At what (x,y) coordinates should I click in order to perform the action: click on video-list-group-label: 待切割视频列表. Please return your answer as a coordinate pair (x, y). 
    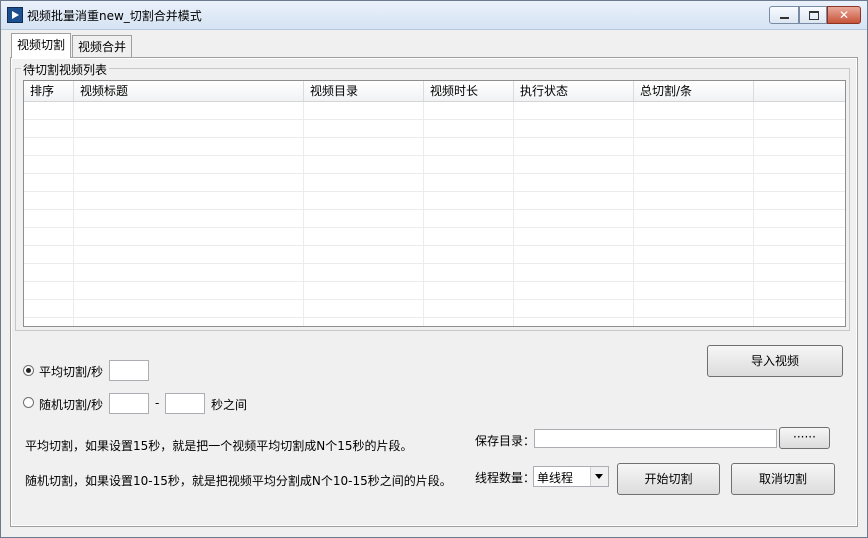
    Looking at the image, I should click on (65, 69).